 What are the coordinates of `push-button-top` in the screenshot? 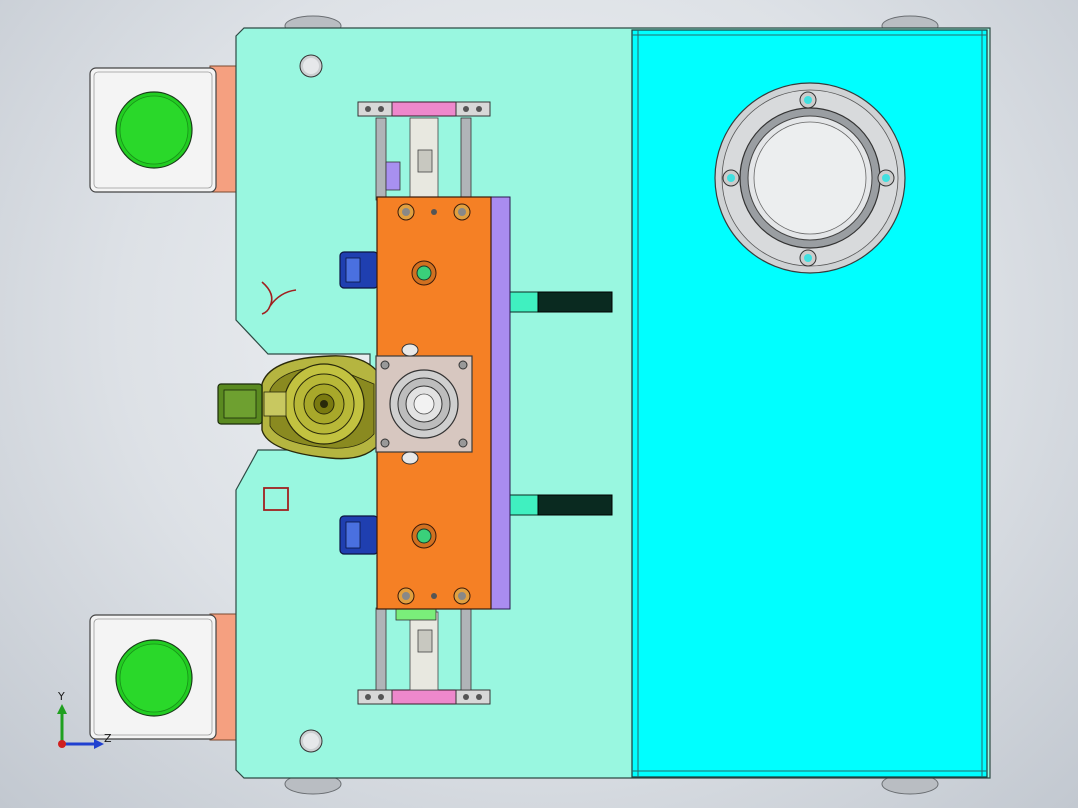 It's located at (153, 130).